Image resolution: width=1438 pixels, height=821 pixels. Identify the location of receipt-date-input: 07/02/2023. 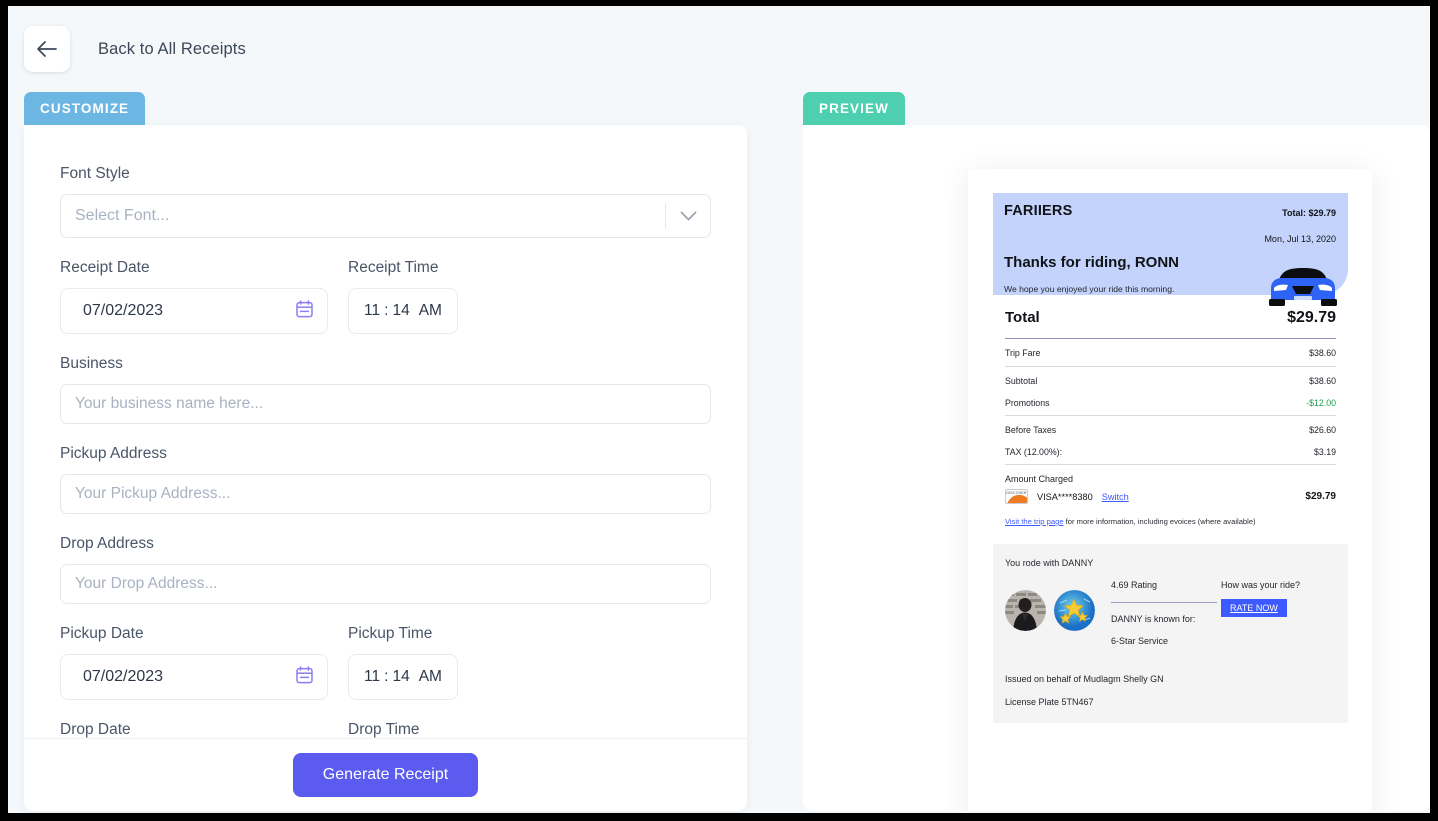
(194, 311).